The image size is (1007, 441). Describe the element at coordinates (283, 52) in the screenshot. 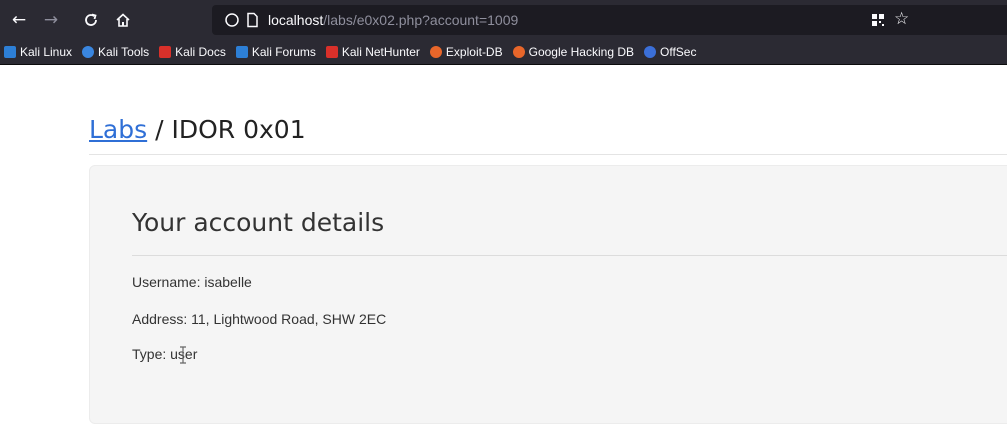

I see `bookmark-label: Kali Forums` at that location.